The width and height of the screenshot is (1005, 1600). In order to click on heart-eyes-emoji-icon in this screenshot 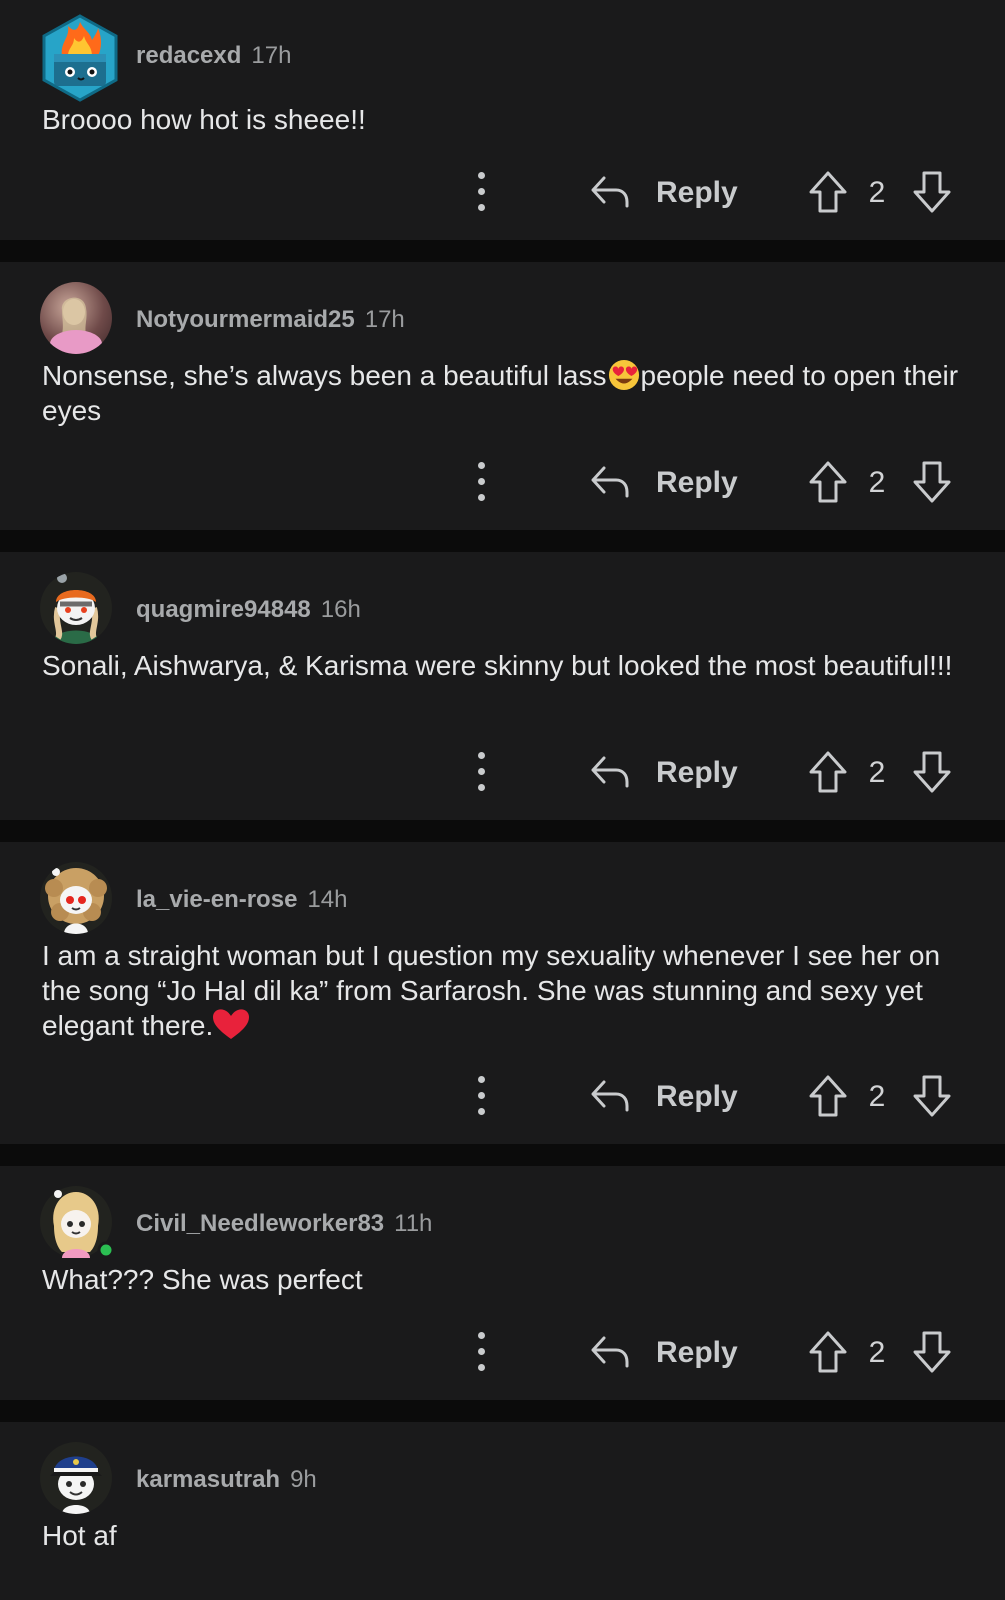, I will do `click(623, 375)`.